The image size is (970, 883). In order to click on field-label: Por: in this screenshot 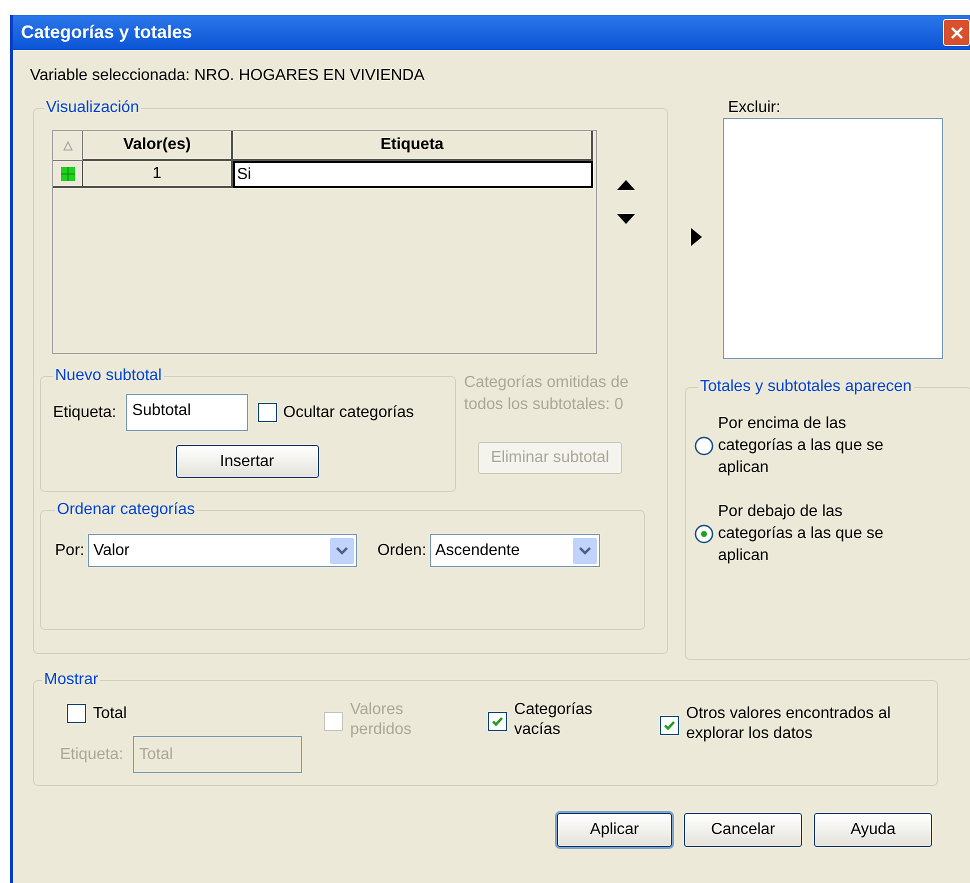, I will do `click(69, 550)`.